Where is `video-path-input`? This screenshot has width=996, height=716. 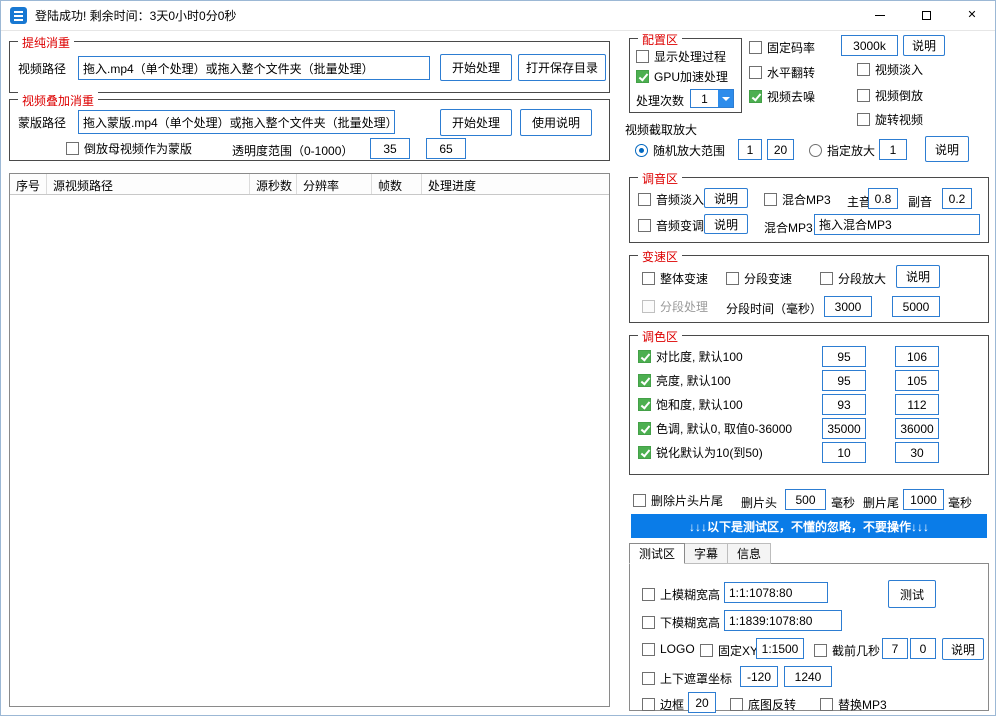 video-path-input is located at coordinates (254, 68).